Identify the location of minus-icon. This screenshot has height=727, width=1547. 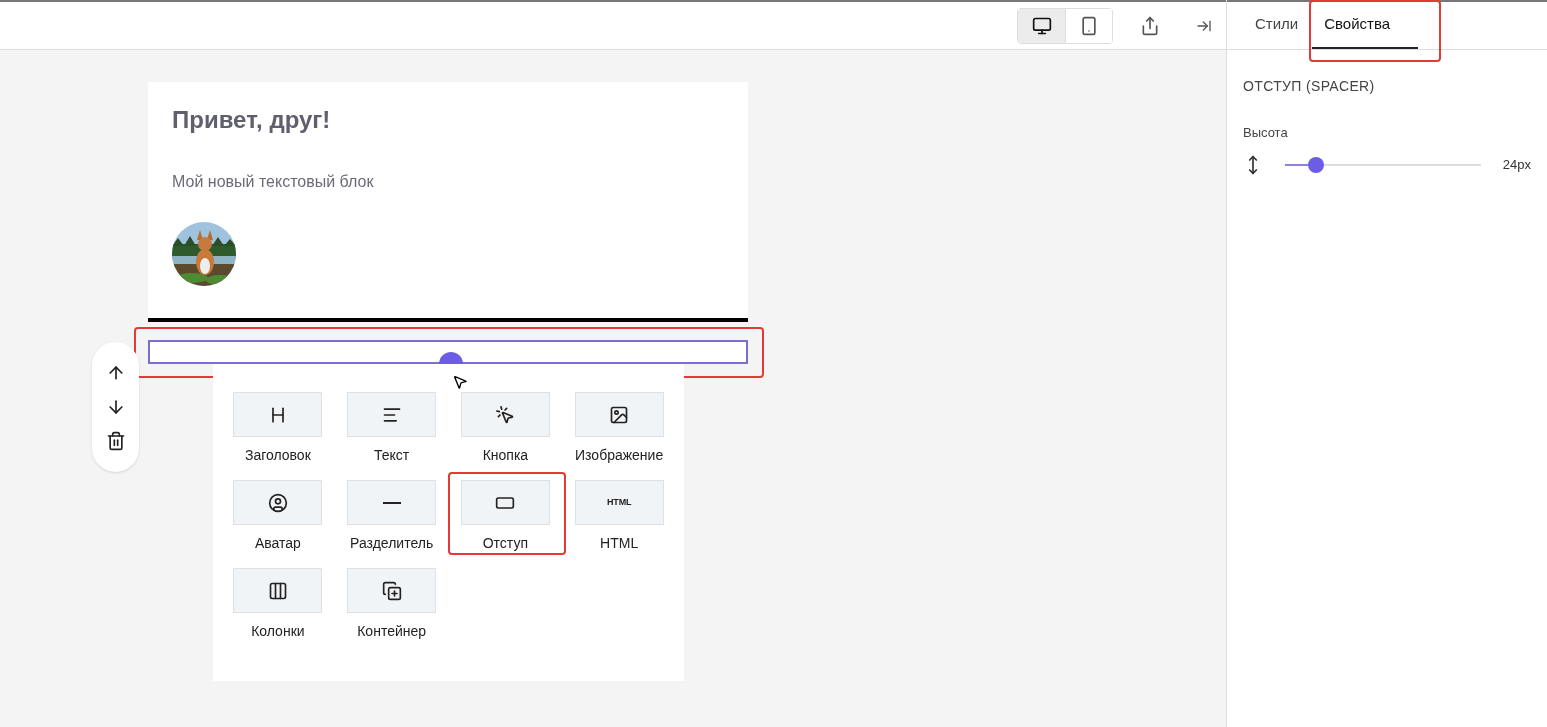
(391, 502).